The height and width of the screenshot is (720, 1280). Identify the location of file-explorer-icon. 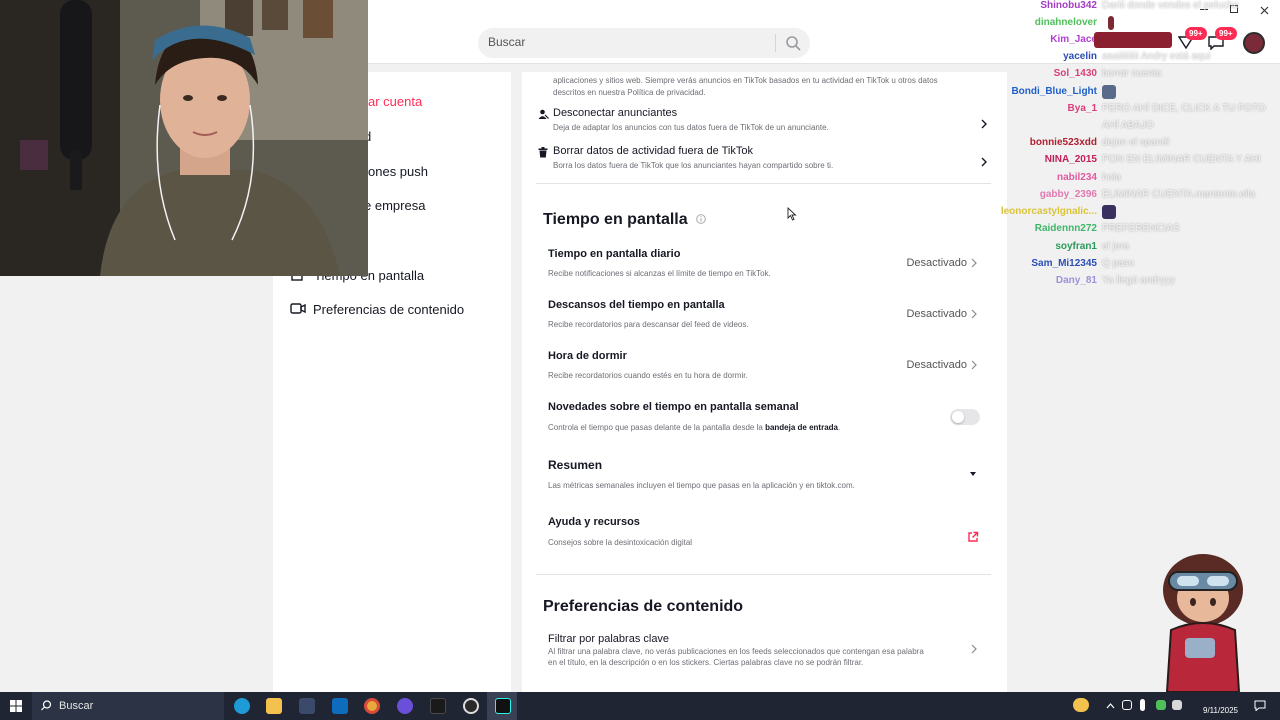
(274, 706).